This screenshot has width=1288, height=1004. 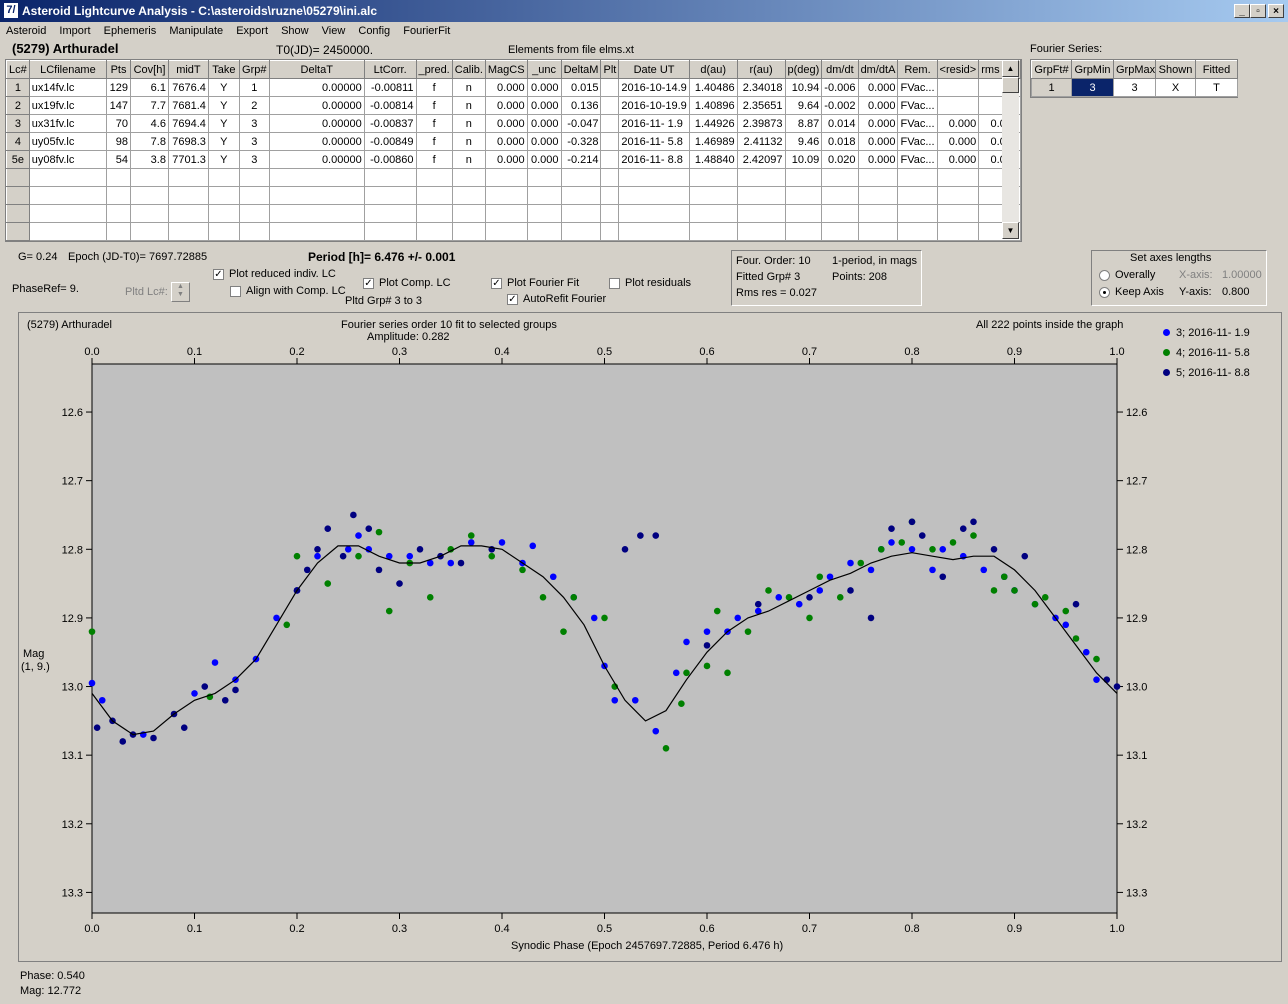 What do you see at coordinates (654, 159) in the screenshot?
I see `grid-cell: 2016-11- 8.8` at bounding box center [654, 159].